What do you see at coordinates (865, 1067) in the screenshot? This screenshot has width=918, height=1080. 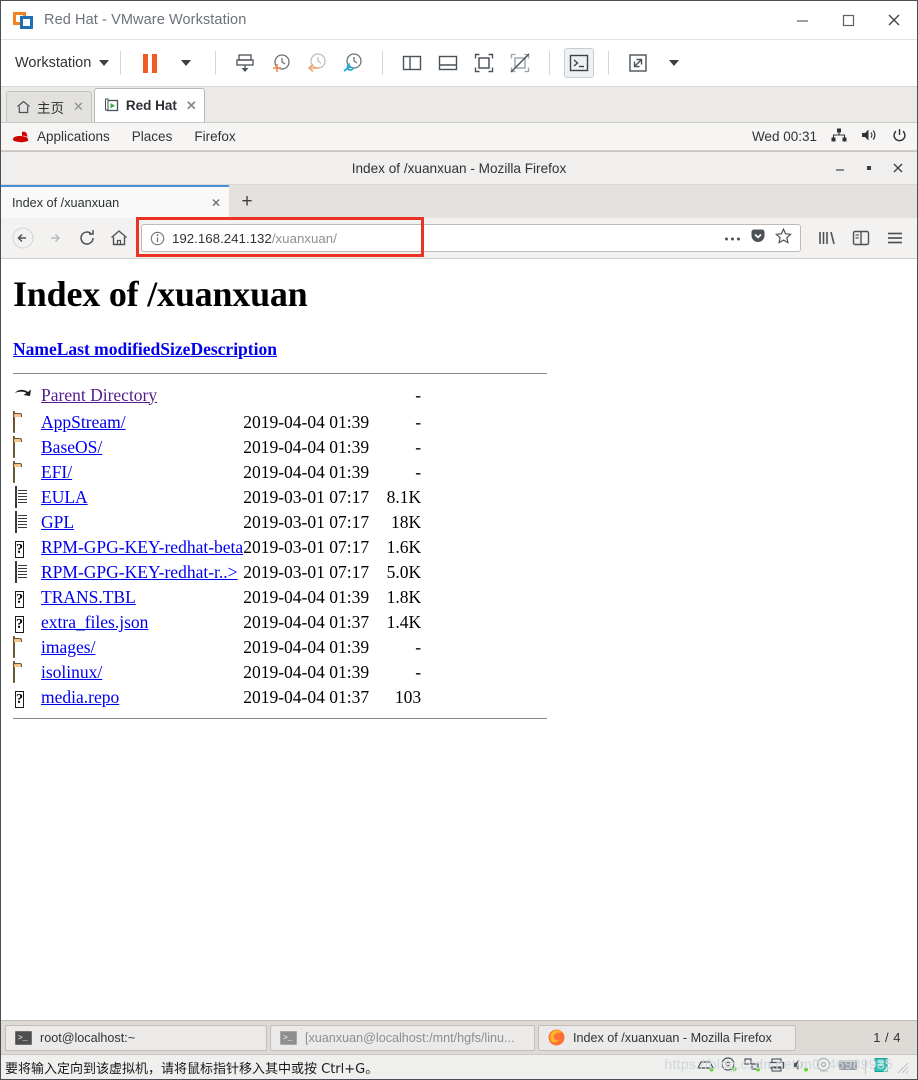 I see `status-separator` at bounding box center [865, 1067].